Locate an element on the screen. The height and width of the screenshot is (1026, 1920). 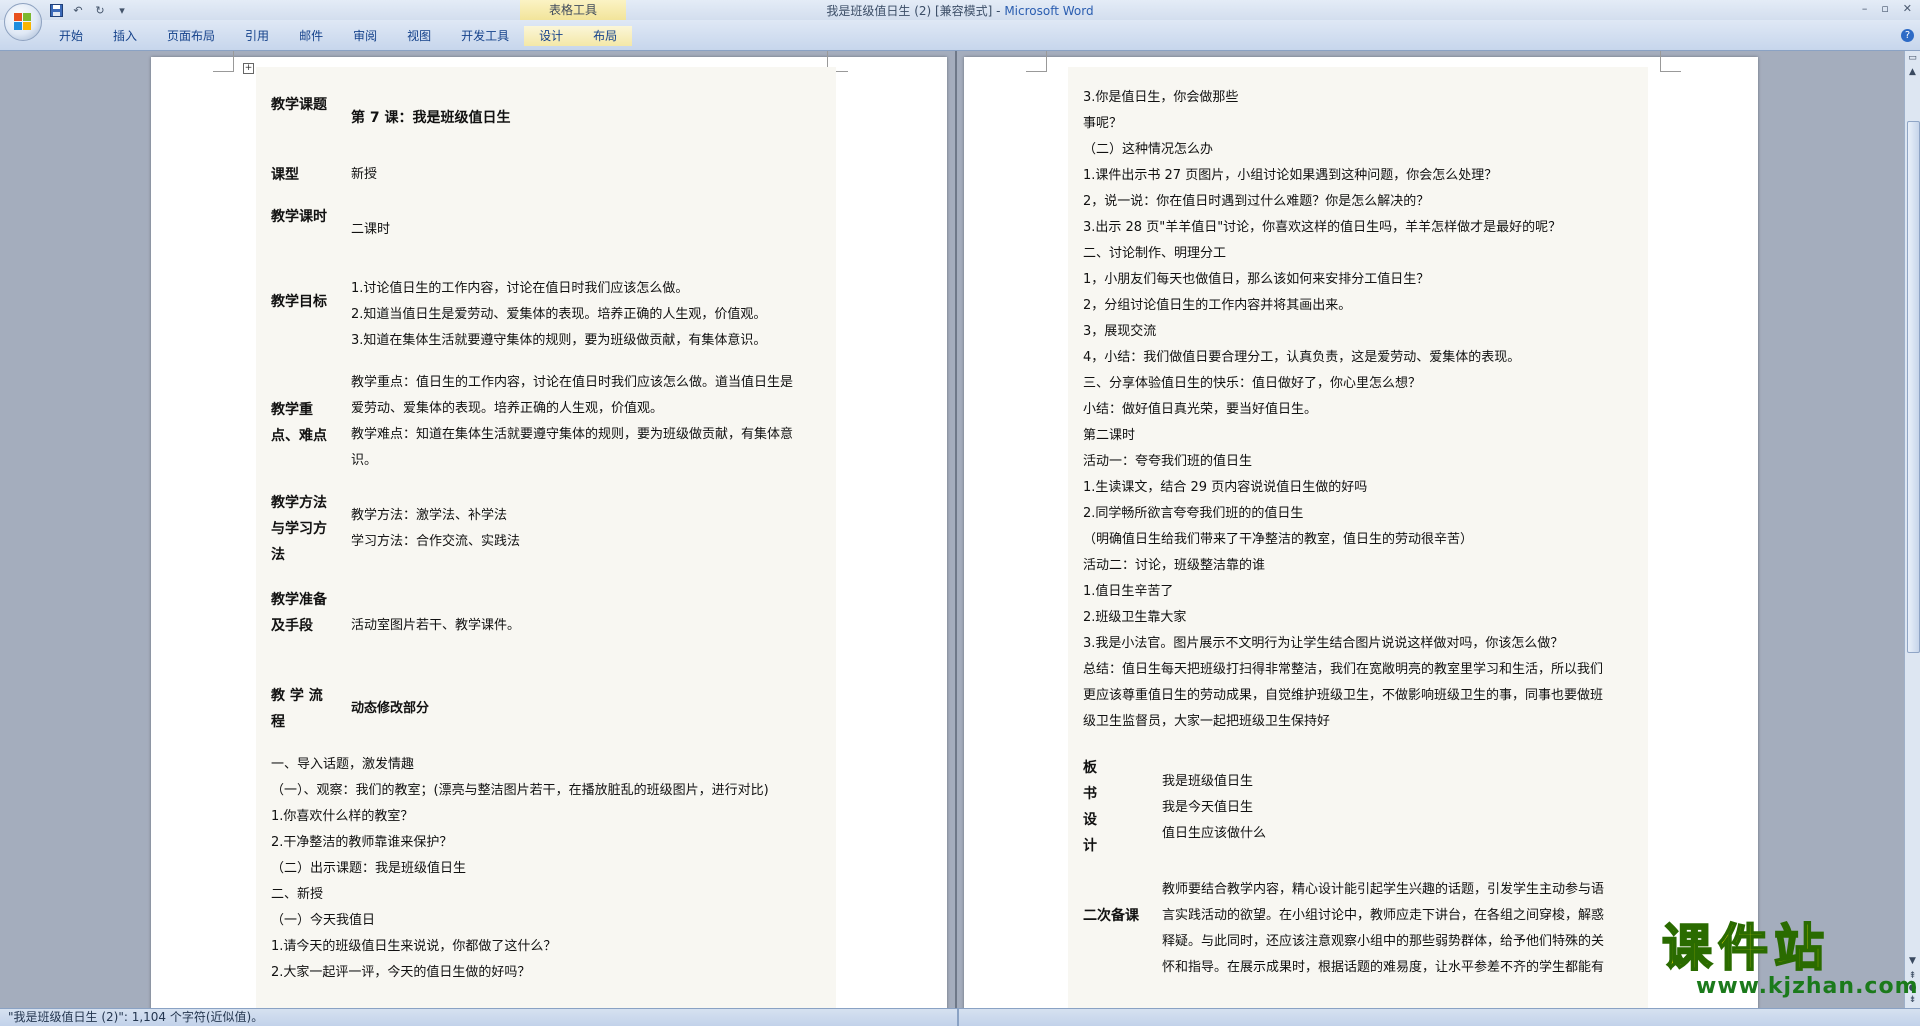
undo-icon: ↶ is located at coordinates (78, 10).